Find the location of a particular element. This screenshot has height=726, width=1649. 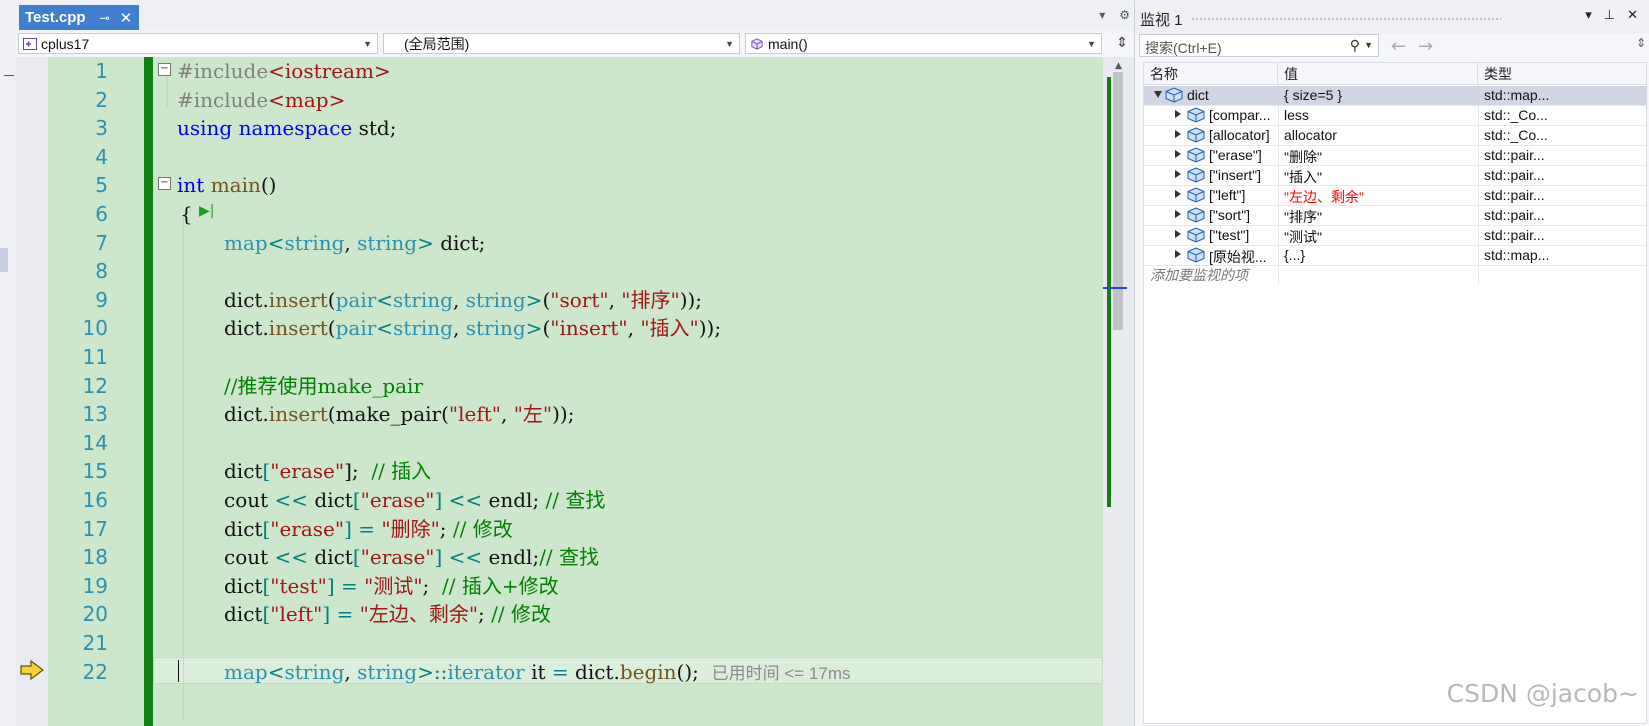

scope-label: (全局范围) is located at coordinates (437, 43).